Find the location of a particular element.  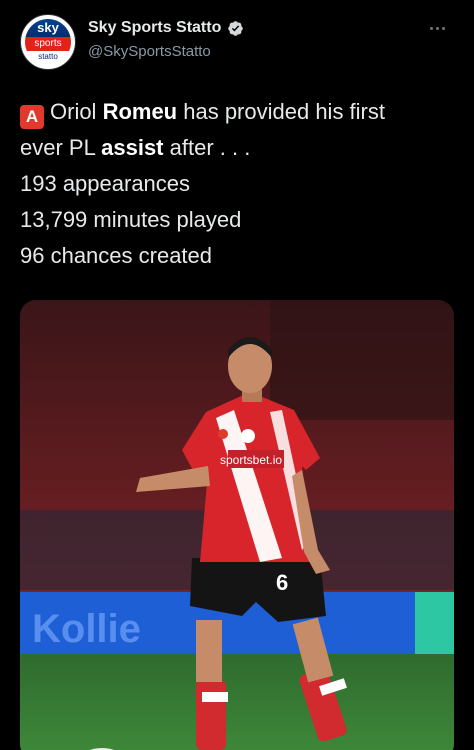

avatar: sky sports statto is located at coordinates (48, 42).